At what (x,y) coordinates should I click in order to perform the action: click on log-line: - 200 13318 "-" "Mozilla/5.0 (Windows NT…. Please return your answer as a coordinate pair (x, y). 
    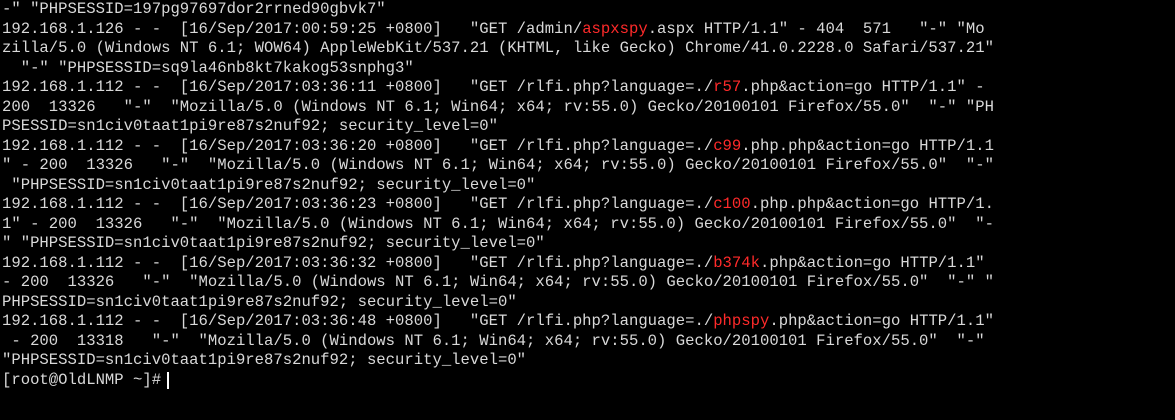
    Looking at the image, I should click on (588, 342).